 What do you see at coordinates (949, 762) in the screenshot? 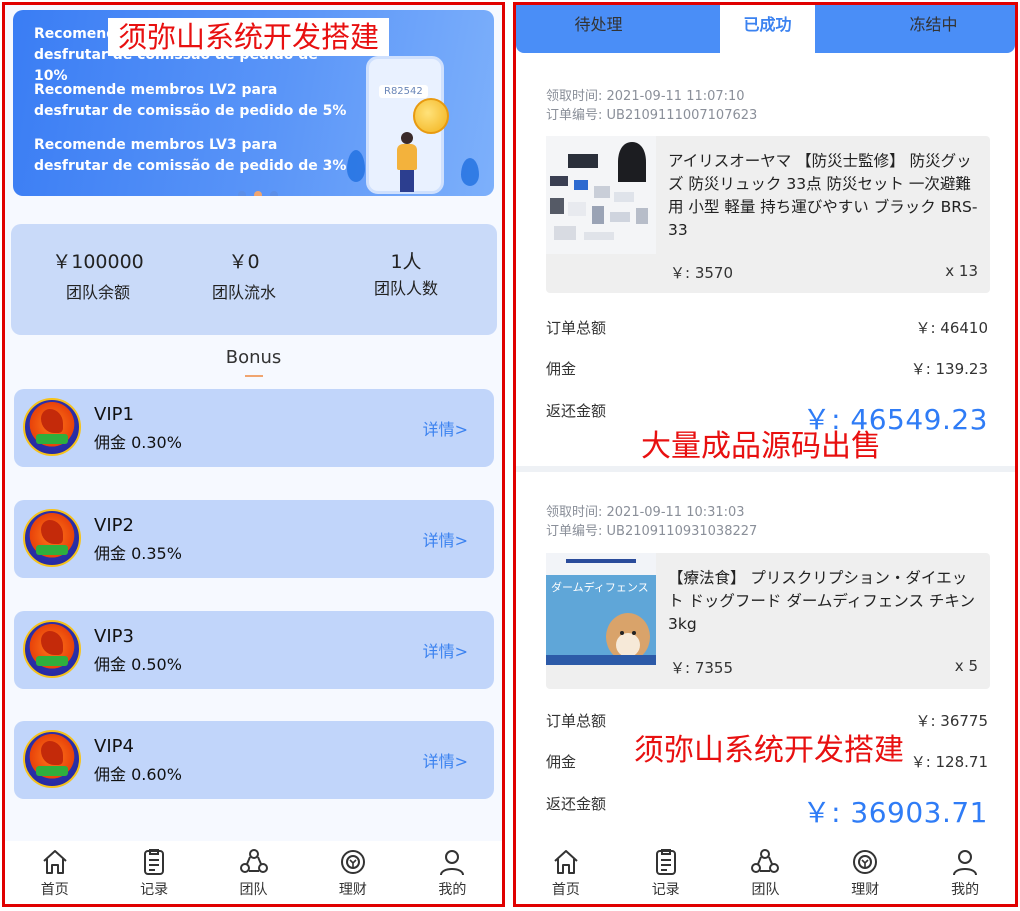
I see `commission-value: ￥: 128.71` at bounding box center [949, 762].